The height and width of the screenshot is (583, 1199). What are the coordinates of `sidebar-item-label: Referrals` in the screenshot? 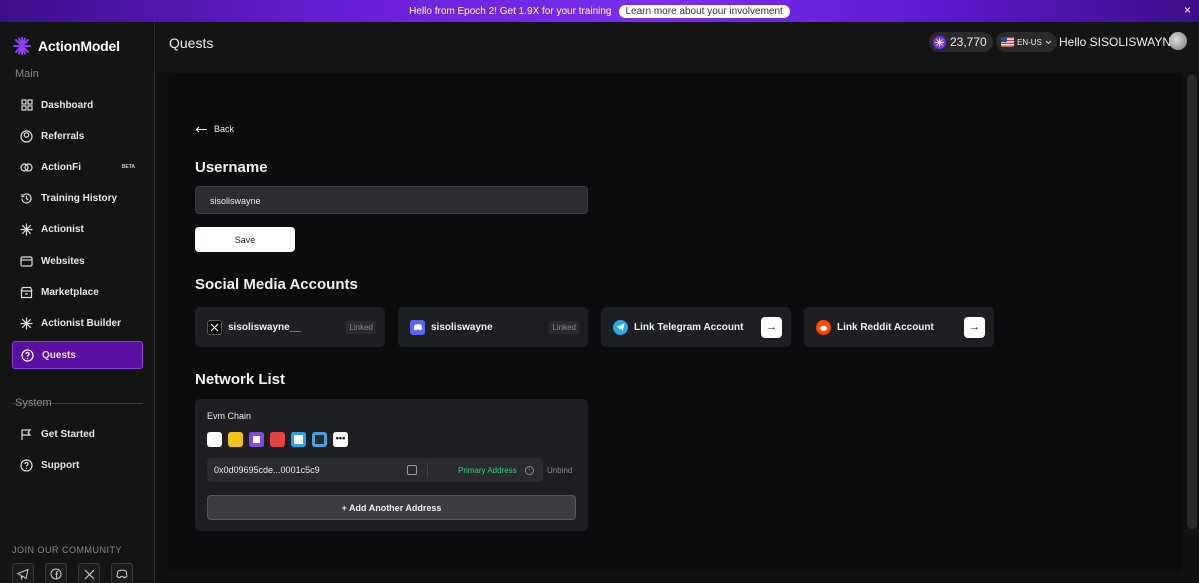 It's located at (63, 136).